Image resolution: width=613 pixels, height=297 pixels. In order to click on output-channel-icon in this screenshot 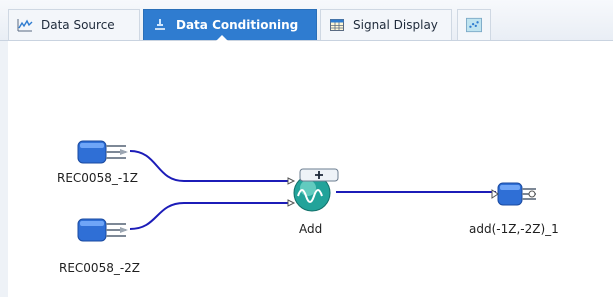, I will do `click(513, 194)`.